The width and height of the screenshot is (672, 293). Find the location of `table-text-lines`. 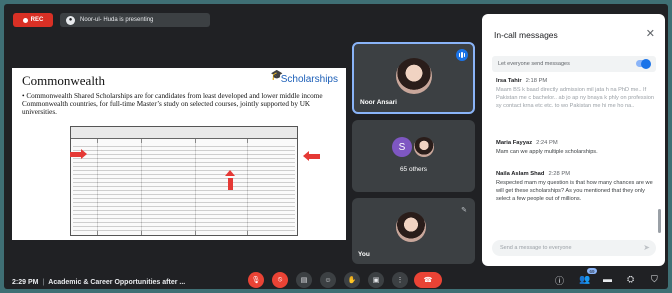

table-text-lines is located at coordinates (184, 187).